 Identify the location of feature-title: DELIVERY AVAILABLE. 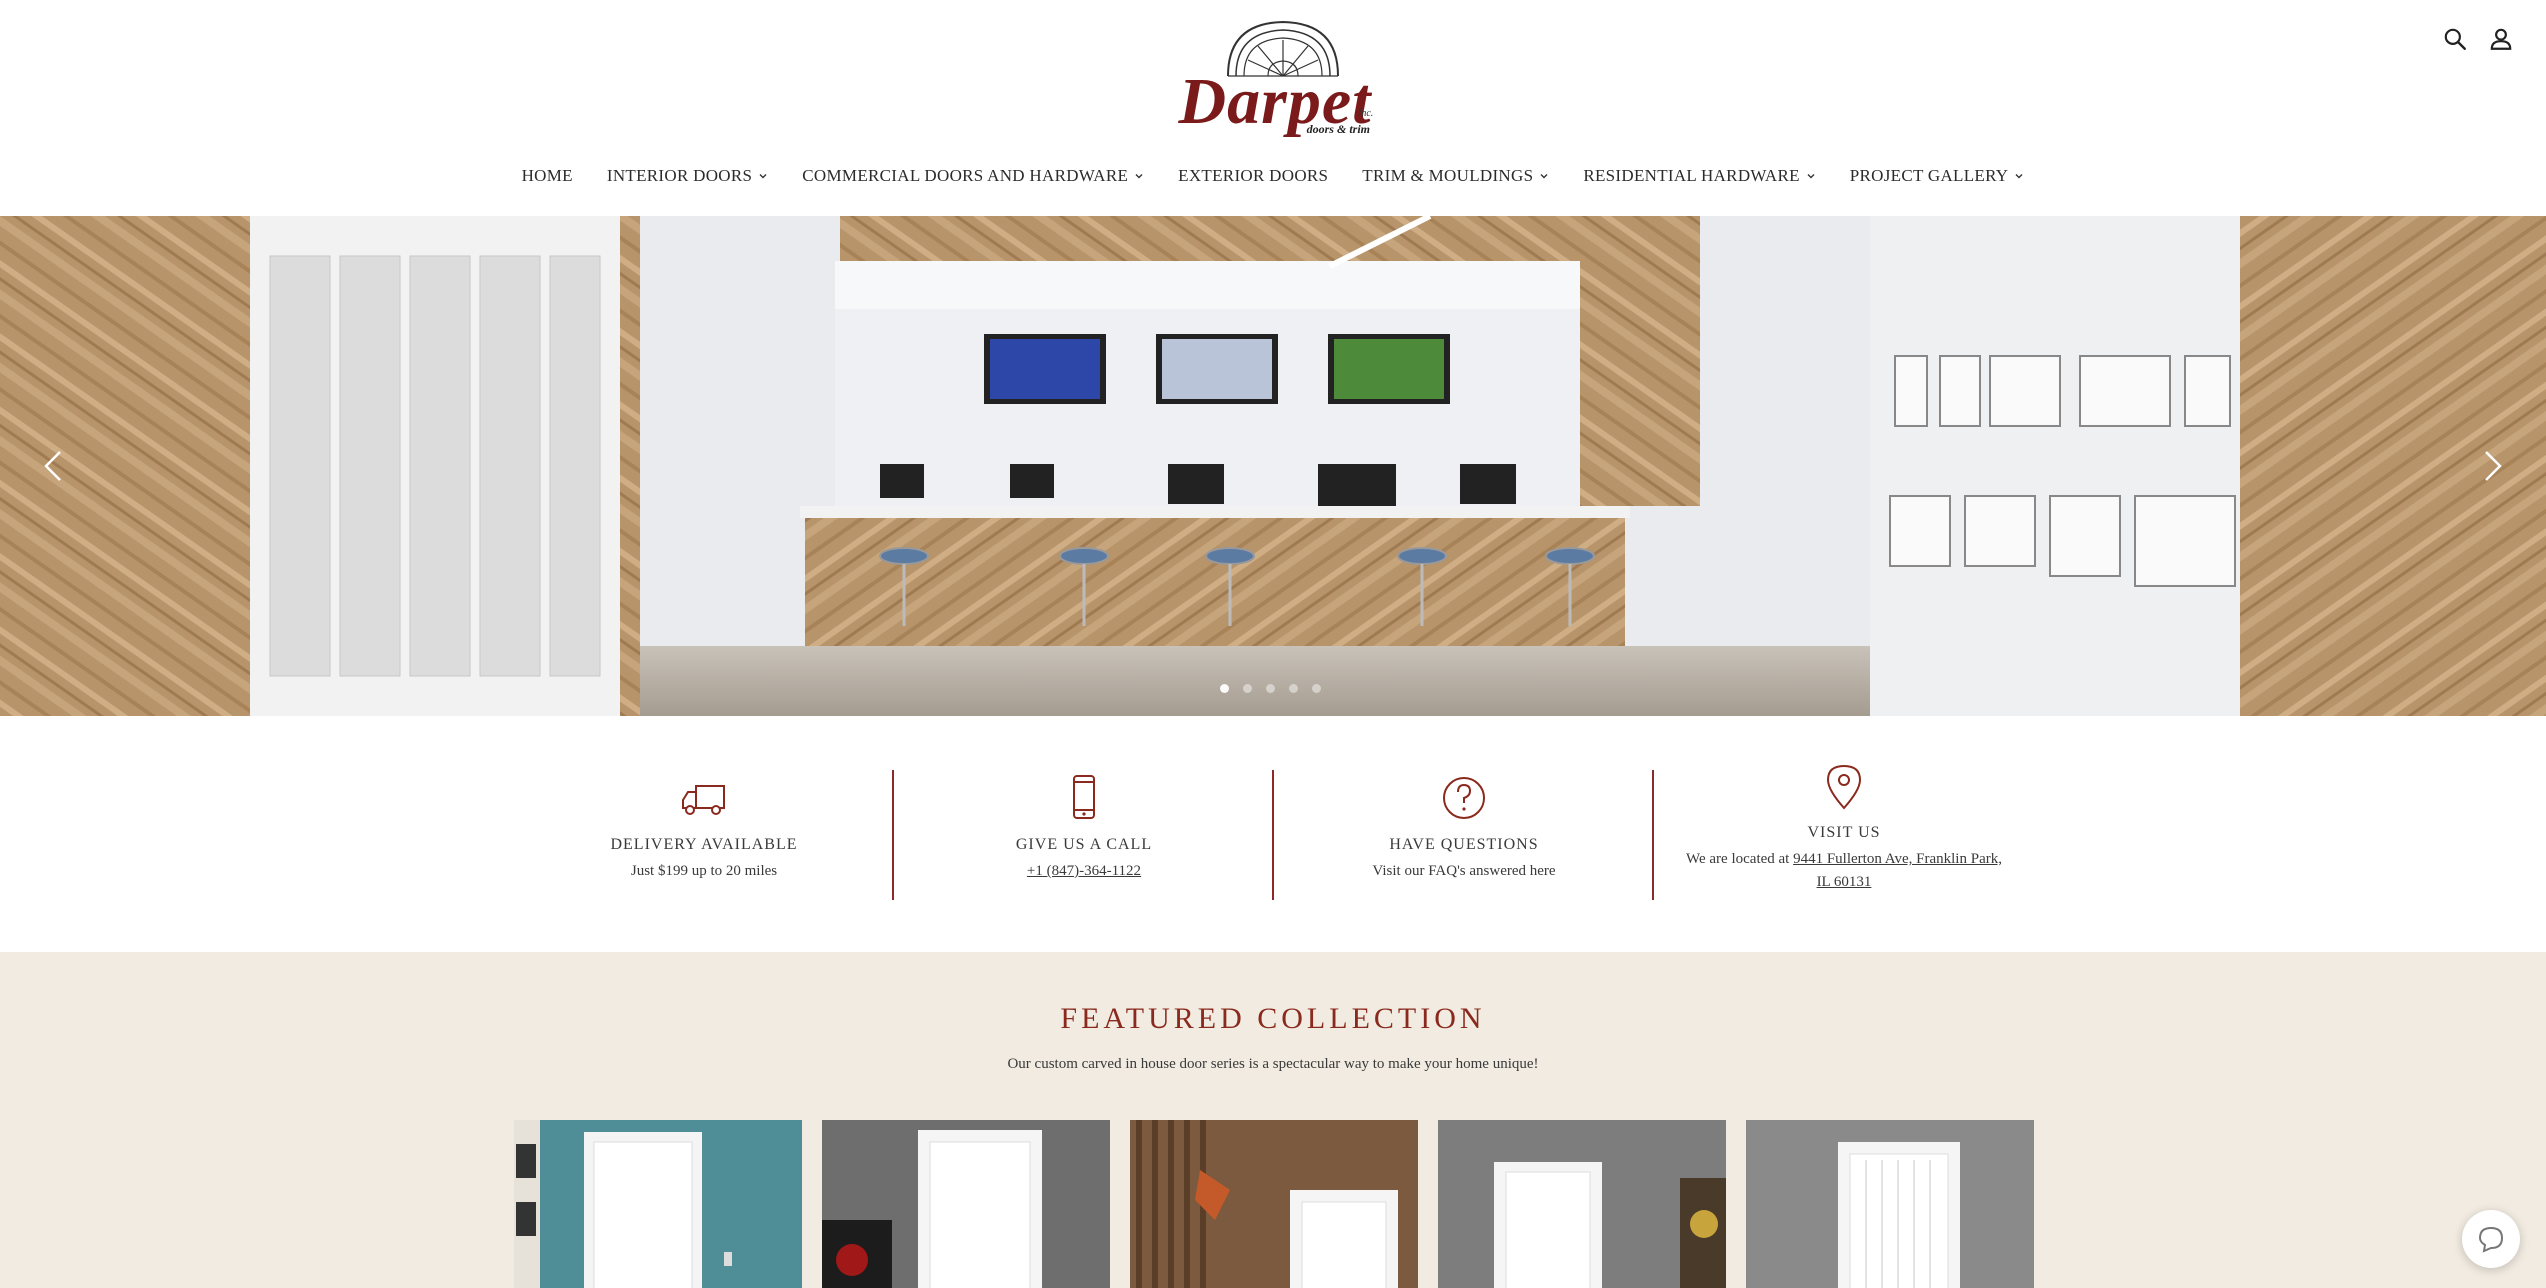
(704, 844).